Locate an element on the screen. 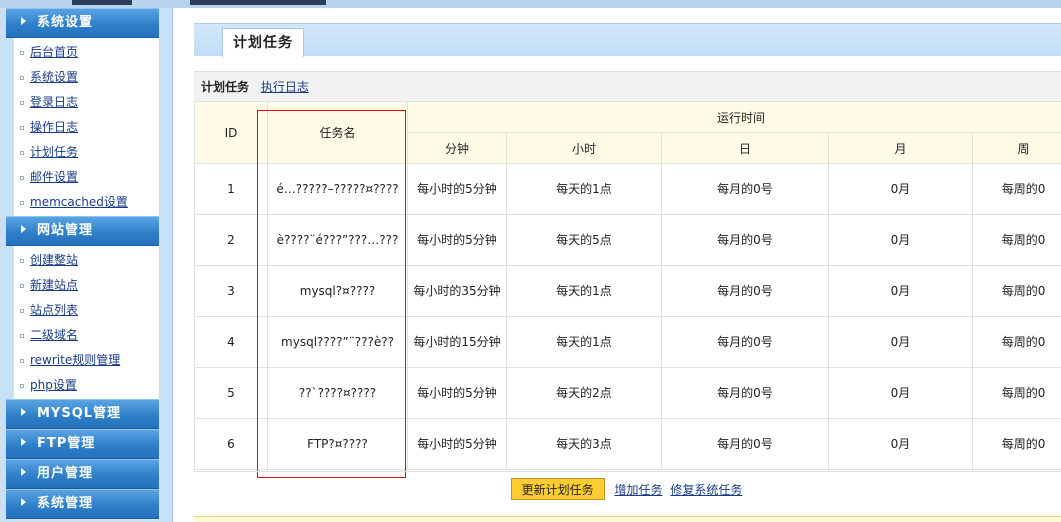 This screenshot has width=1061, height=522. cell-id: 5 is located at coordinates (231, 393).